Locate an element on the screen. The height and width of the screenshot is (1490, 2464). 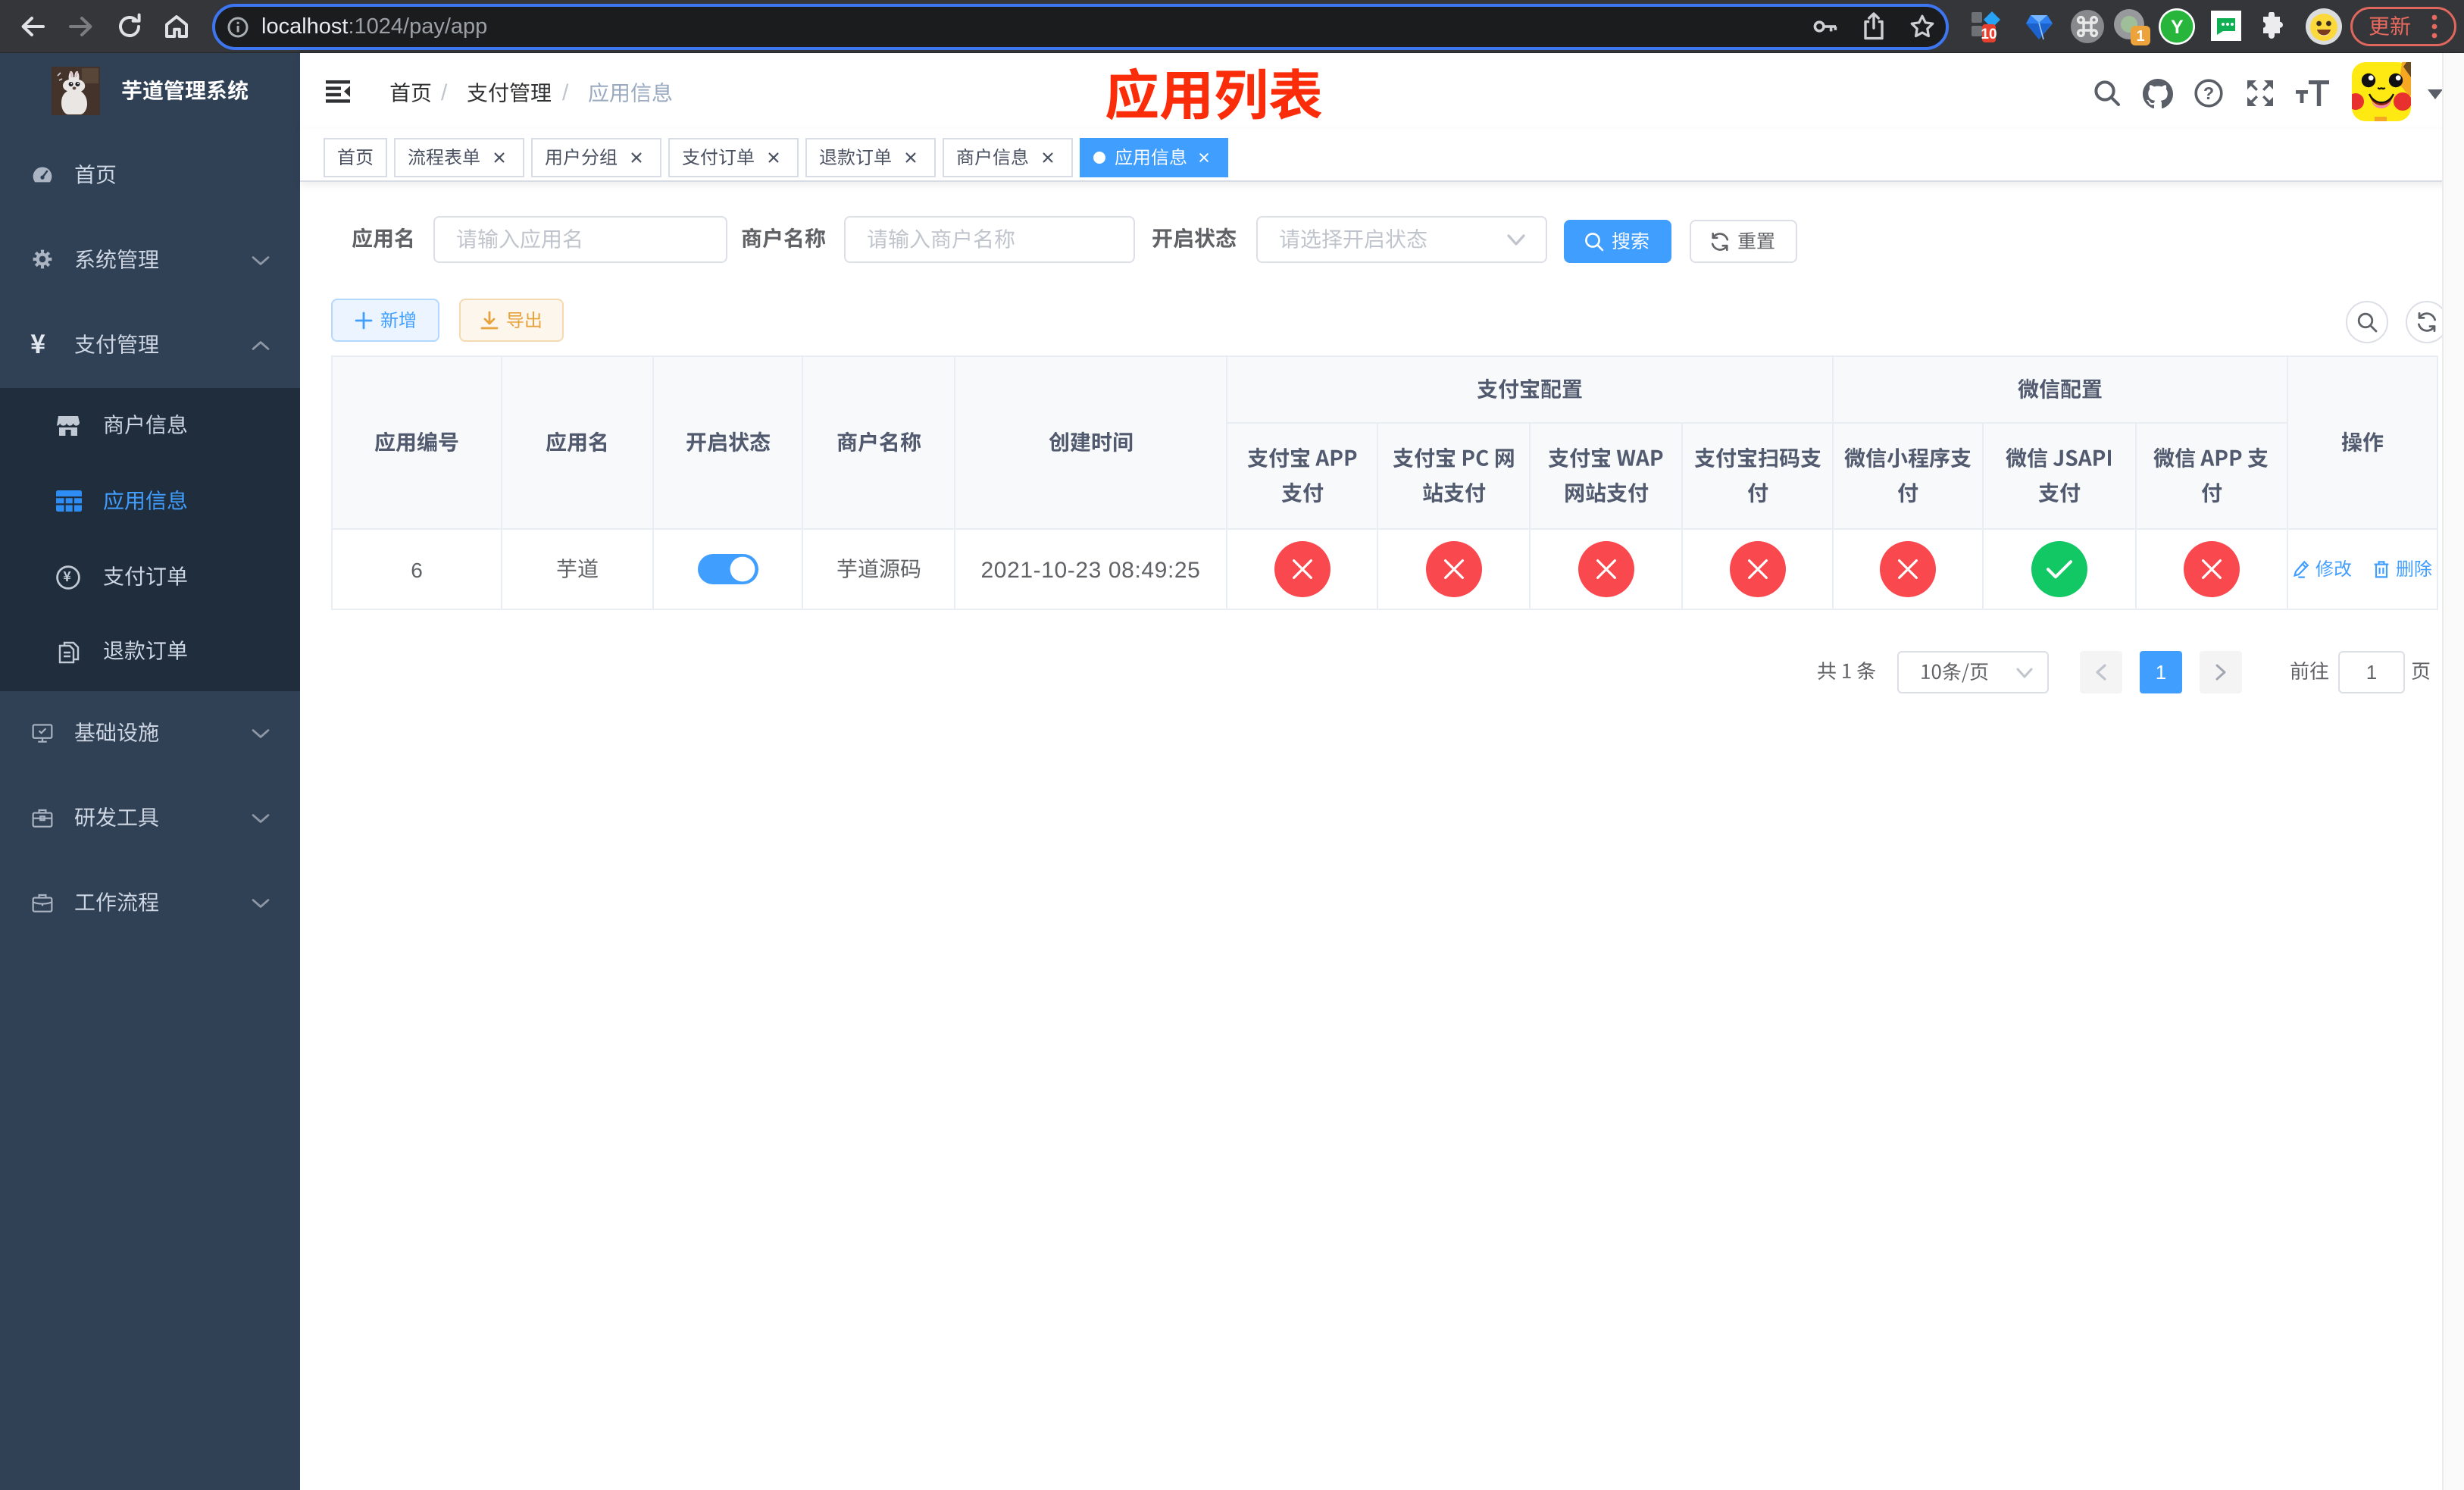
svg-text: Y is located at coordinates (2177, 28).